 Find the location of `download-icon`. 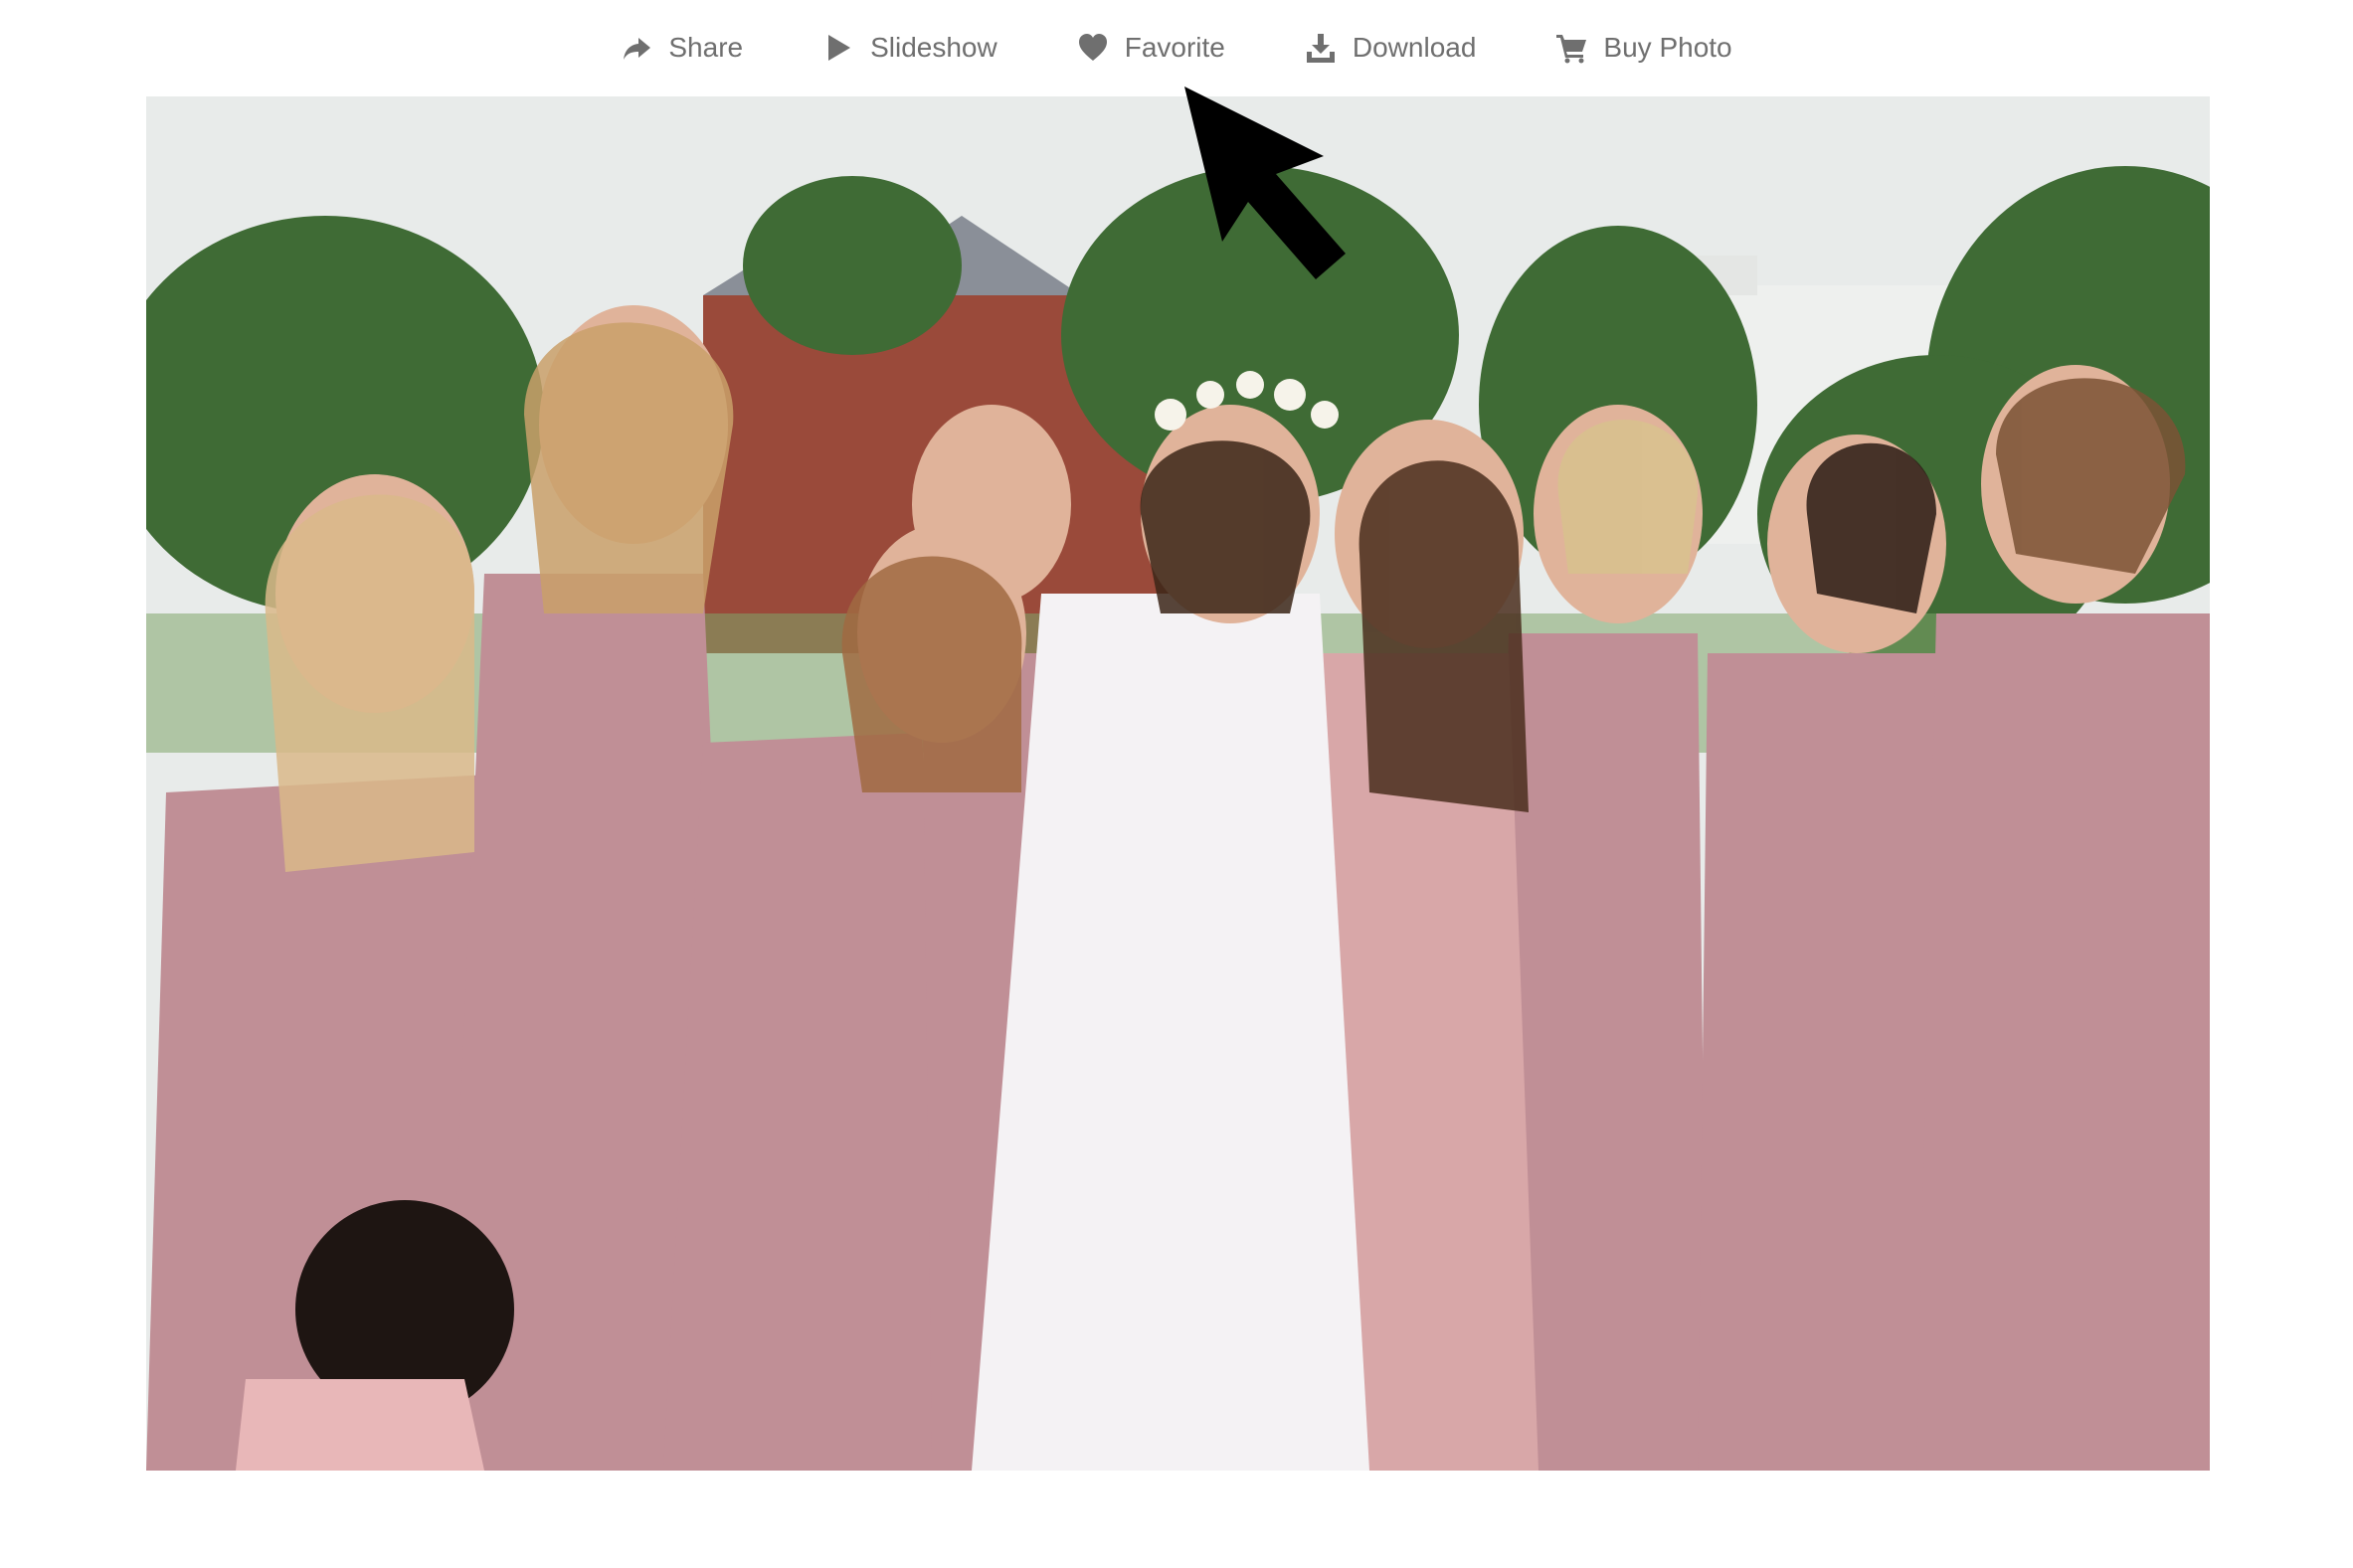

download-icon is located at coordinates (1321, 48).